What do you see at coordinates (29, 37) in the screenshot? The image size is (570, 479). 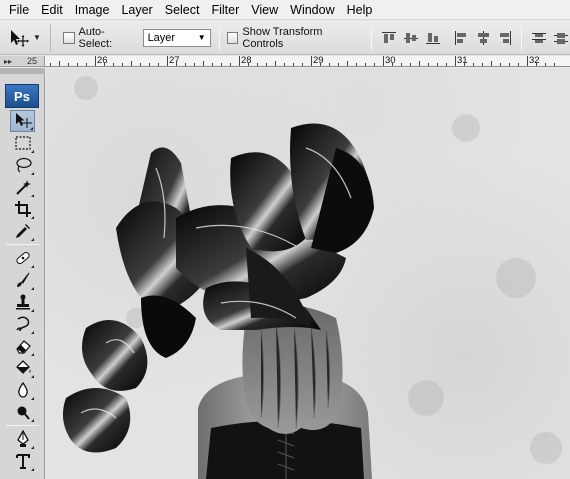 I see `tool-preset-picker: ▼` at bounding box center [29, 37].